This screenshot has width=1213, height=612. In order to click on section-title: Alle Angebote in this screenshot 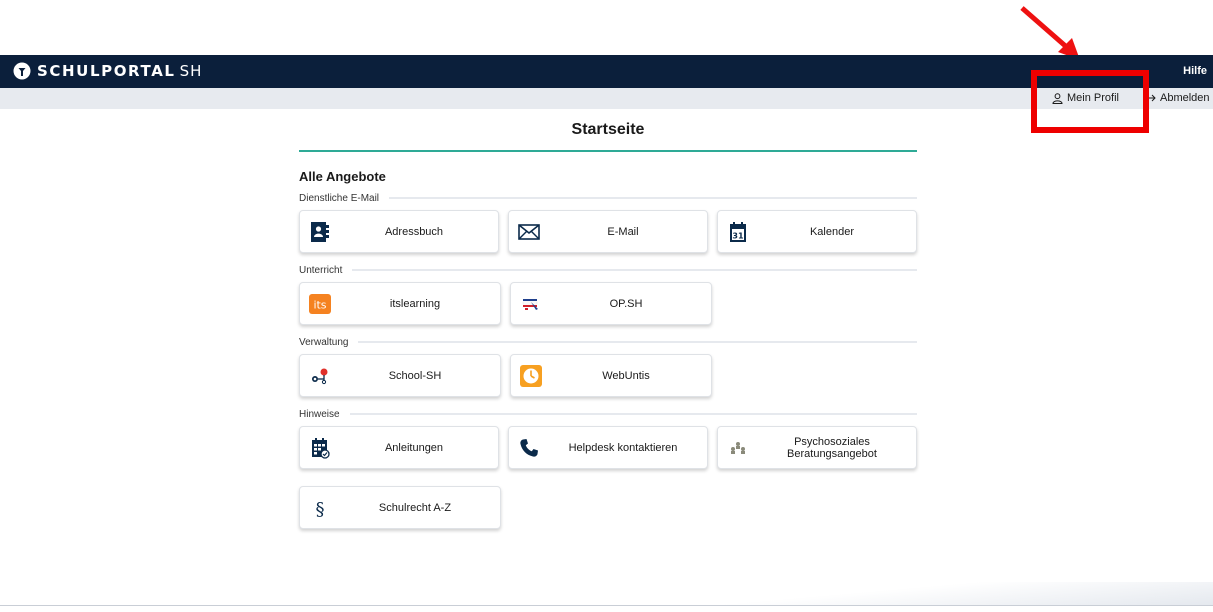, I will do `click(342, 176)`.